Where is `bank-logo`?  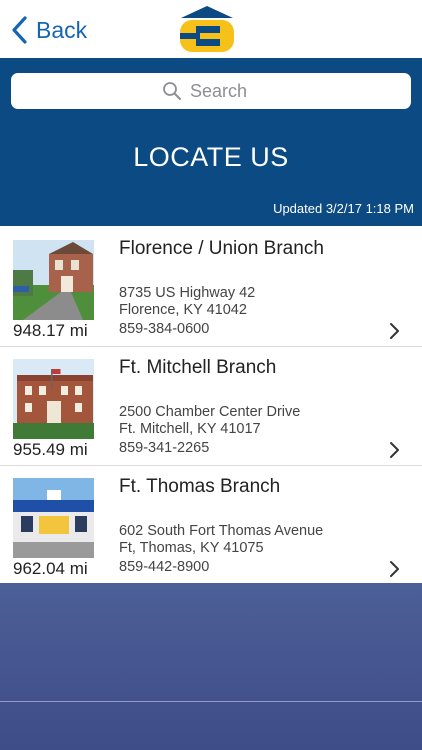
bank-logo is located at coordinates (207, 29).